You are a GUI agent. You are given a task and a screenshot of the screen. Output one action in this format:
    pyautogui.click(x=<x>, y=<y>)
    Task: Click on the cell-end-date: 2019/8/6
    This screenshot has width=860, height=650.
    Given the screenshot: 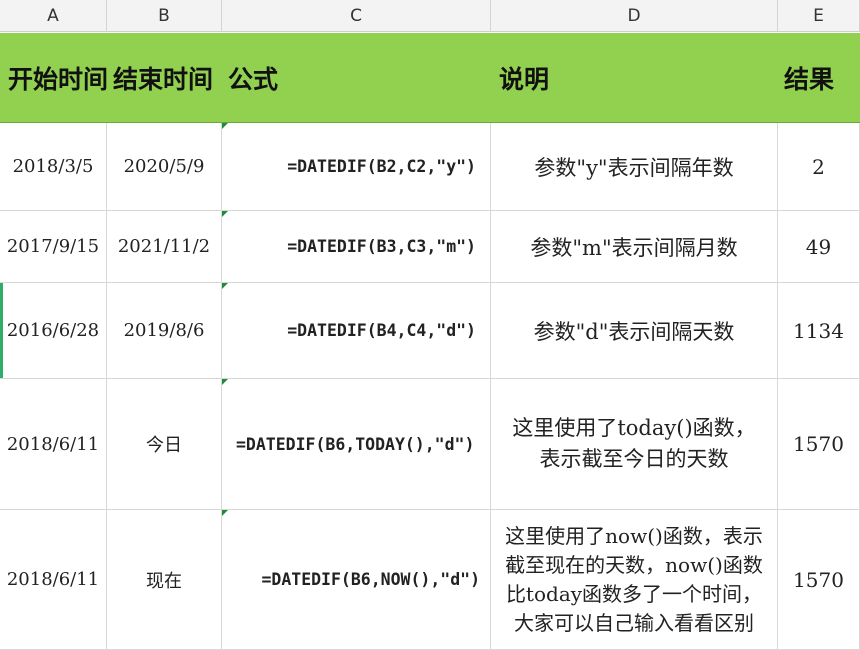 What is the action you would take?
    pyautogui.click(x=164, y=331)
    